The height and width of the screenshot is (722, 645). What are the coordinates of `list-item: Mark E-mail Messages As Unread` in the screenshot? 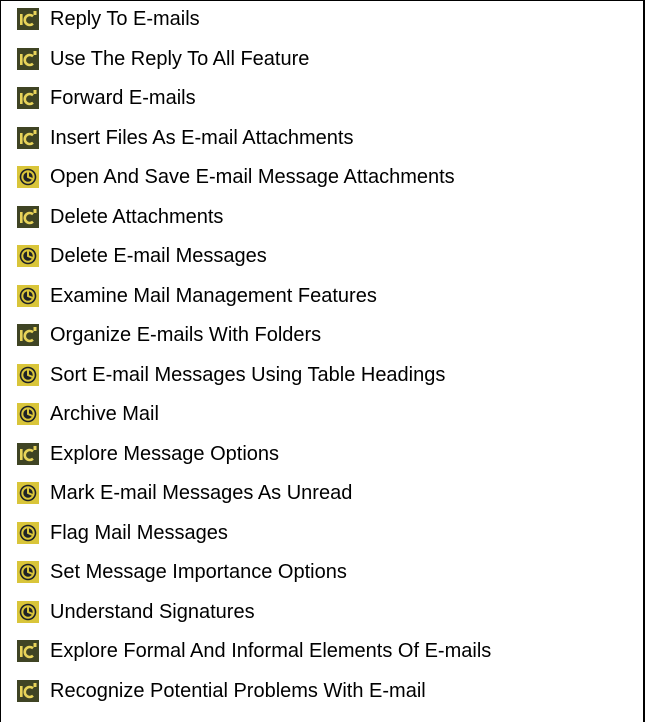 It's located at (184, 493).